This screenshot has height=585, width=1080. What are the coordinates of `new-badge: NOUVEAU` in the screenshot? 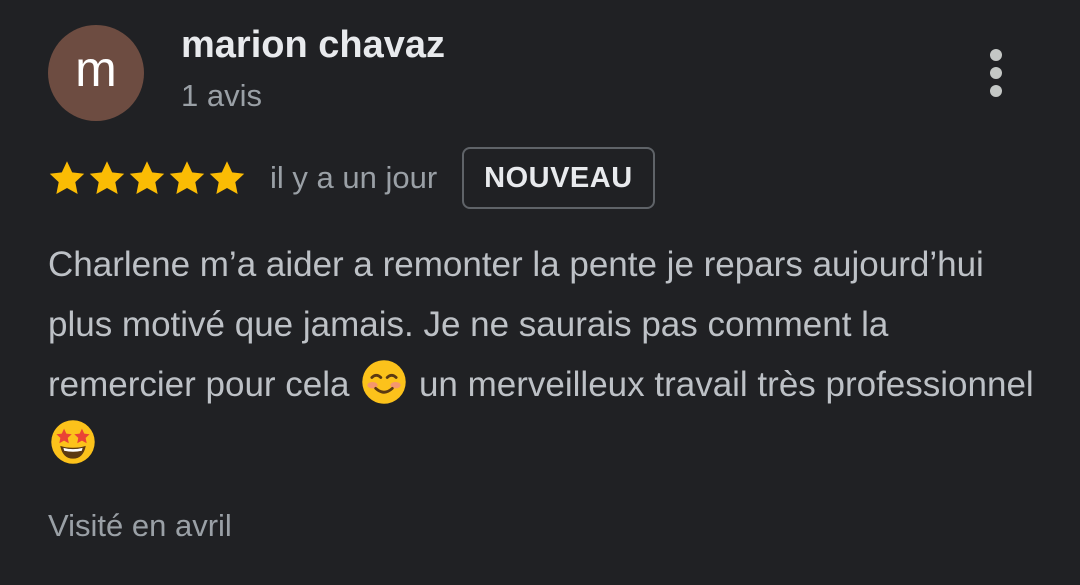 It's located at (558, 178).